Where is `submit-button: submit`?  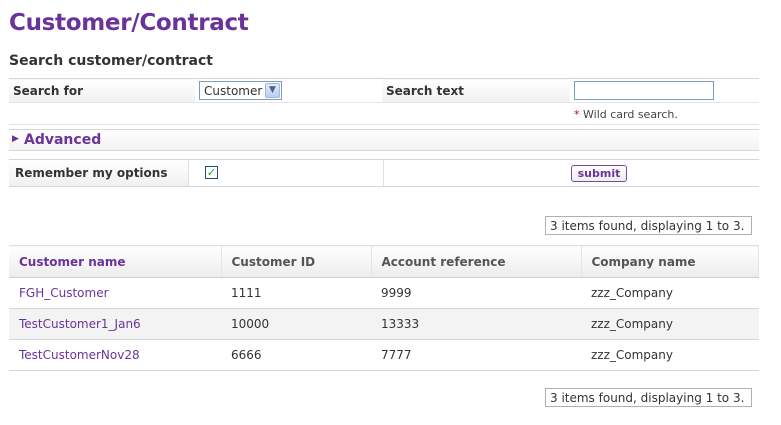
submit-button: submit is located at coordinates (599, 173).